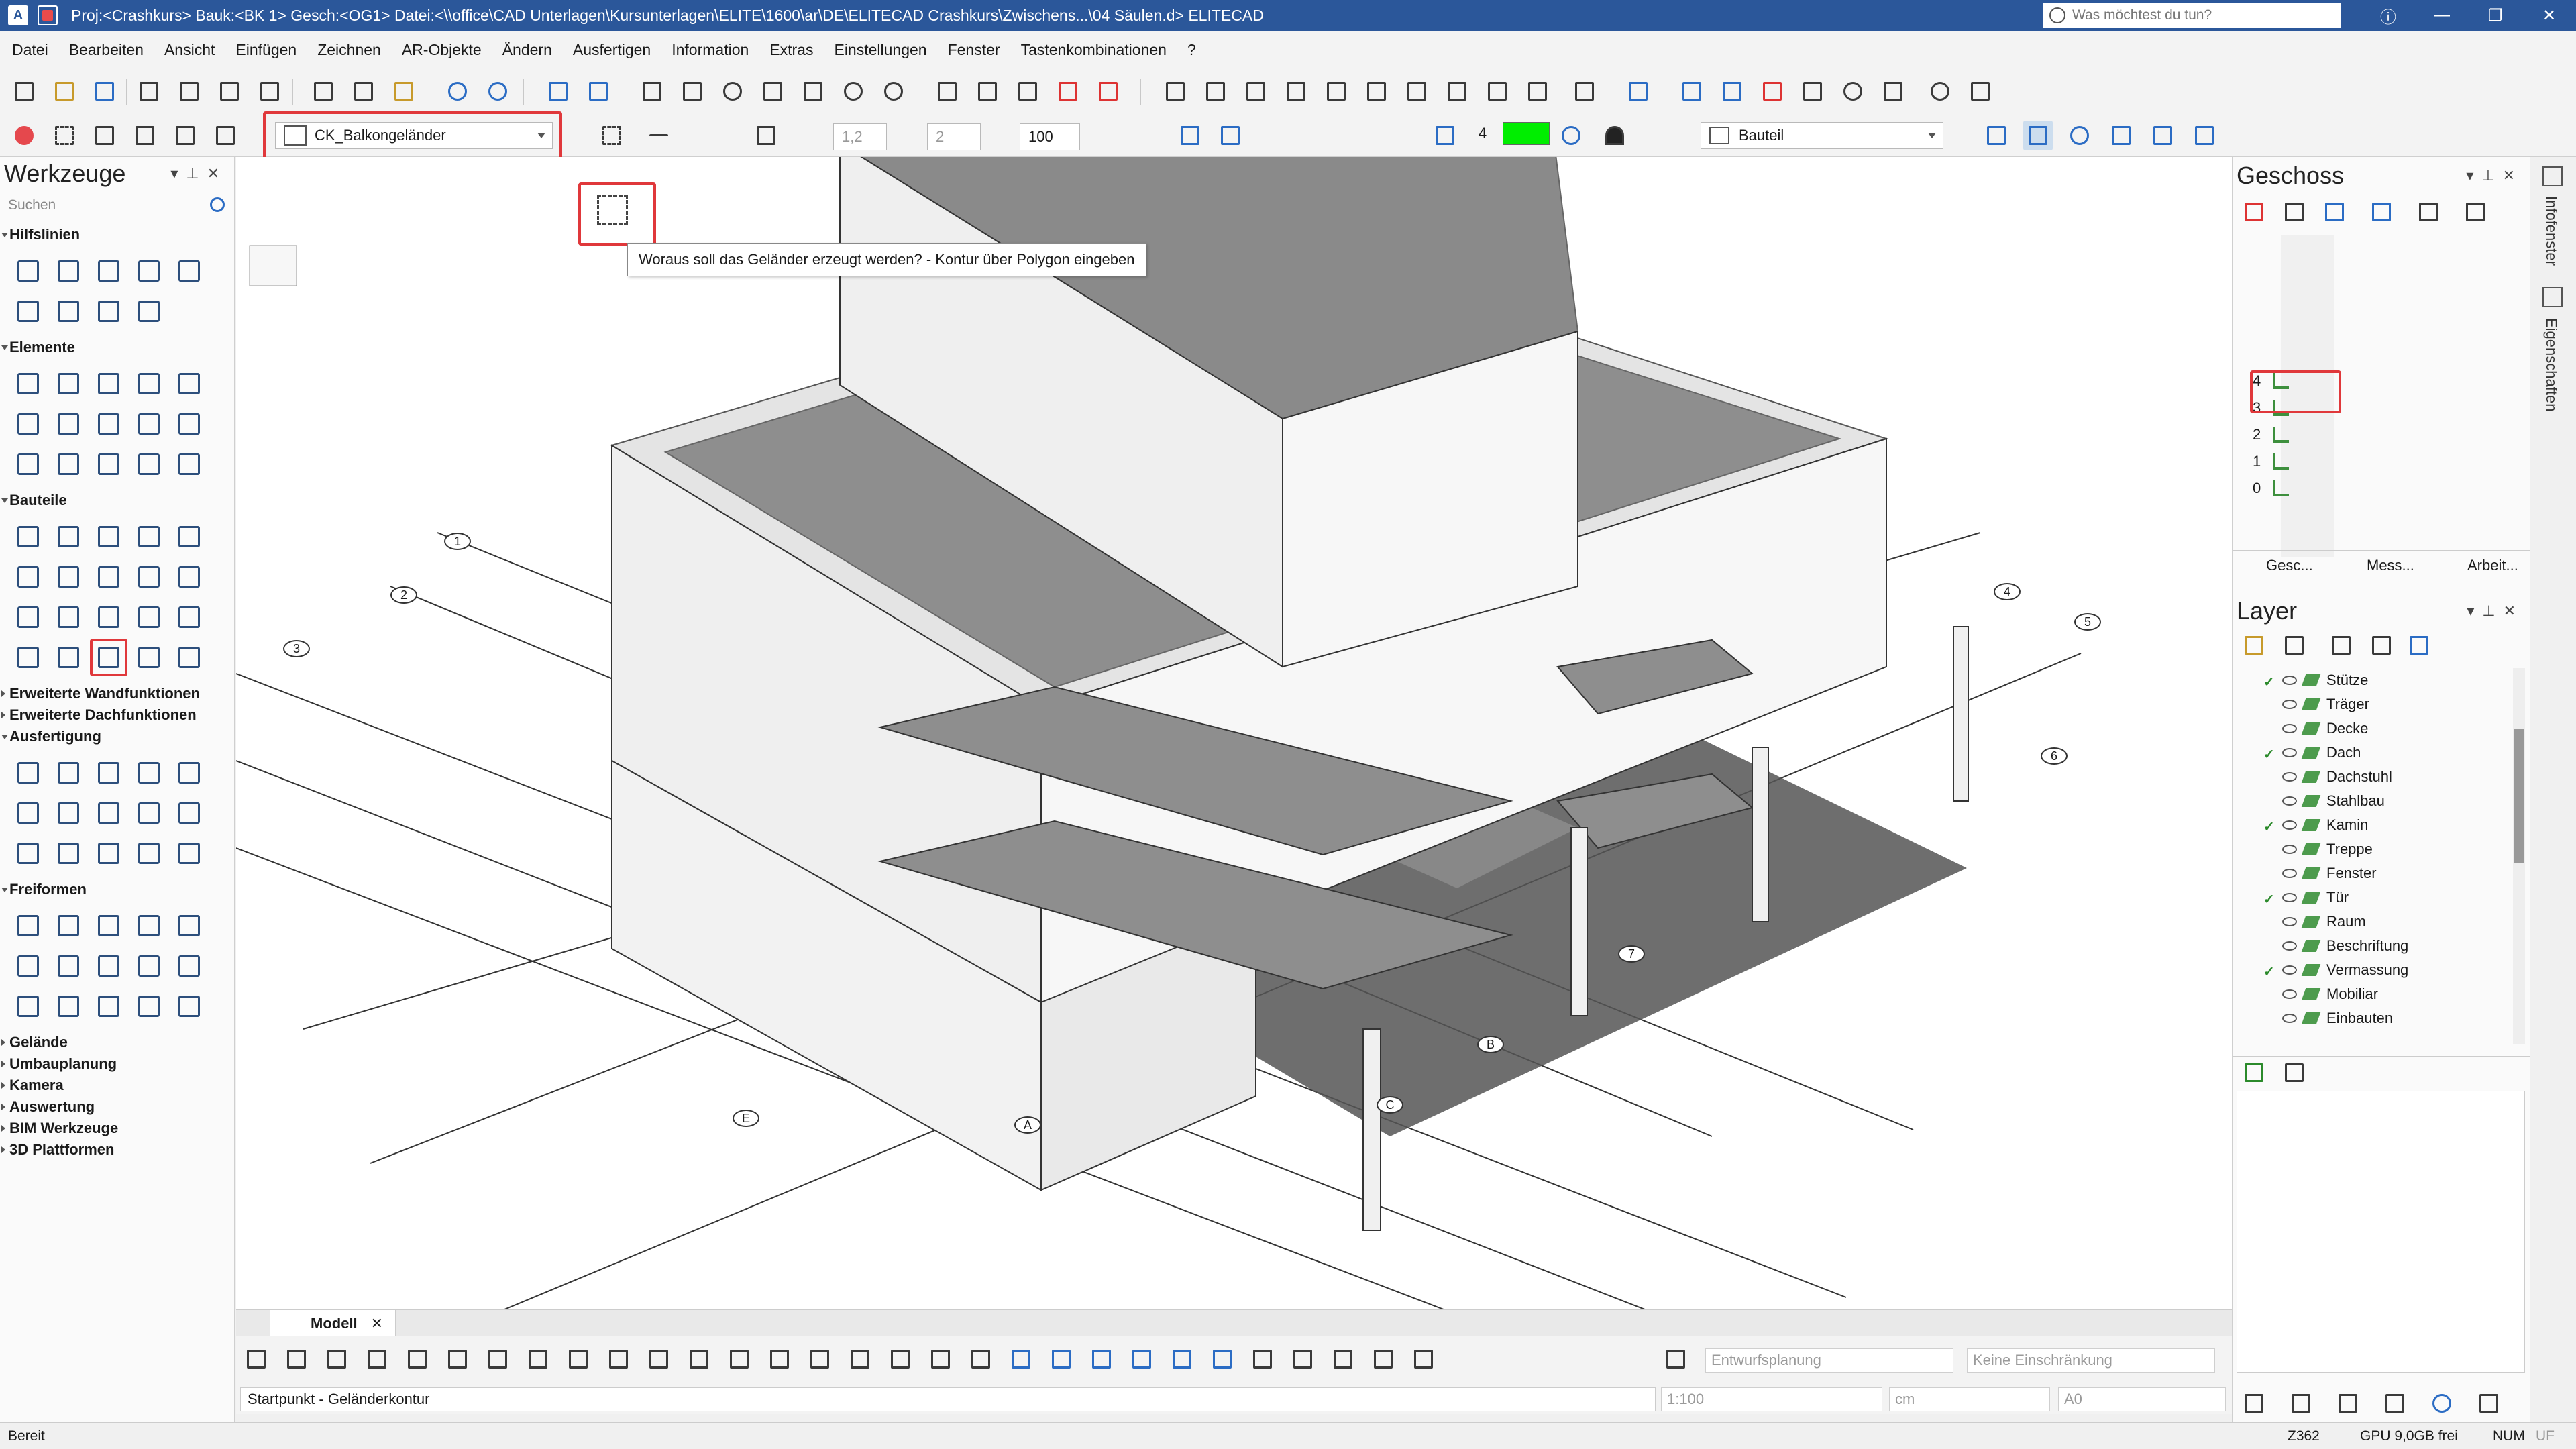 Image resolution: width=2576 pixels, height=1449 pixels. I want to click on group-collapsed-b-0: Gelände, so click(117, 1042).